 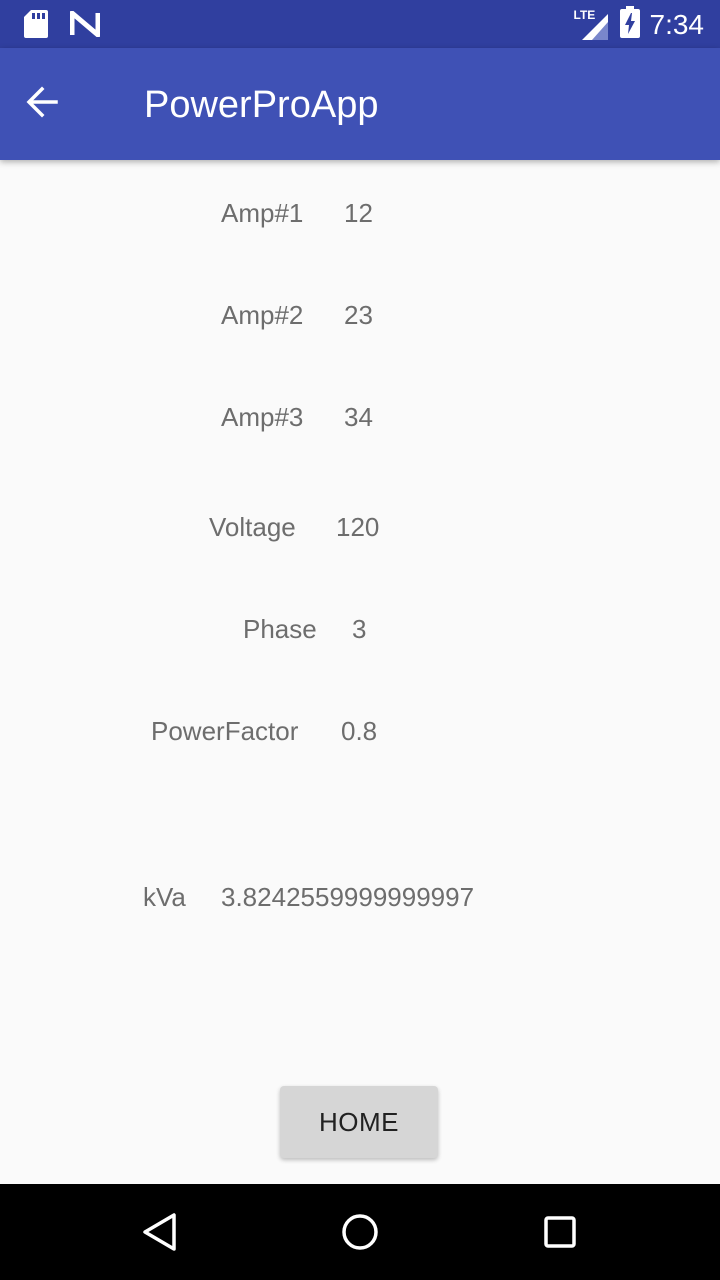 What do you see at coordinates (359, 731) in the screenshot?
I see `power-factor-value: 0.8` at bounding box center [359, 731].